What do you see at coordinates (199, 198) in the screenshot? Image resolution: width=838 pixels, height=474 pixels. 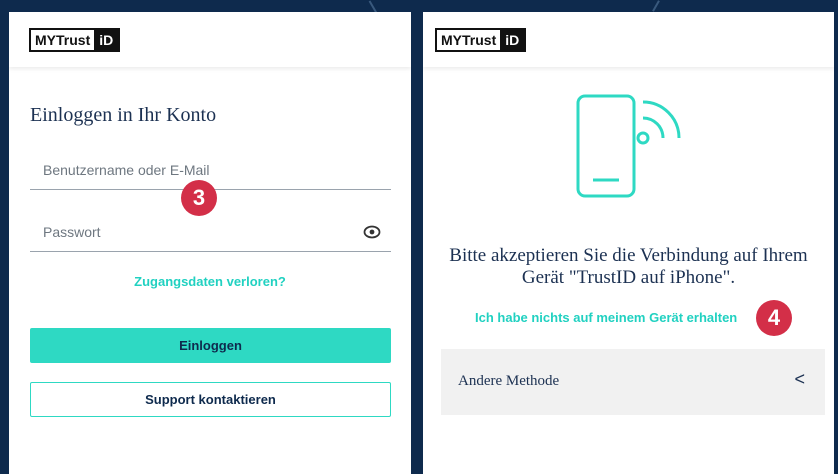 I see `step-badge-3: 3` at bounding box center [199, 198].